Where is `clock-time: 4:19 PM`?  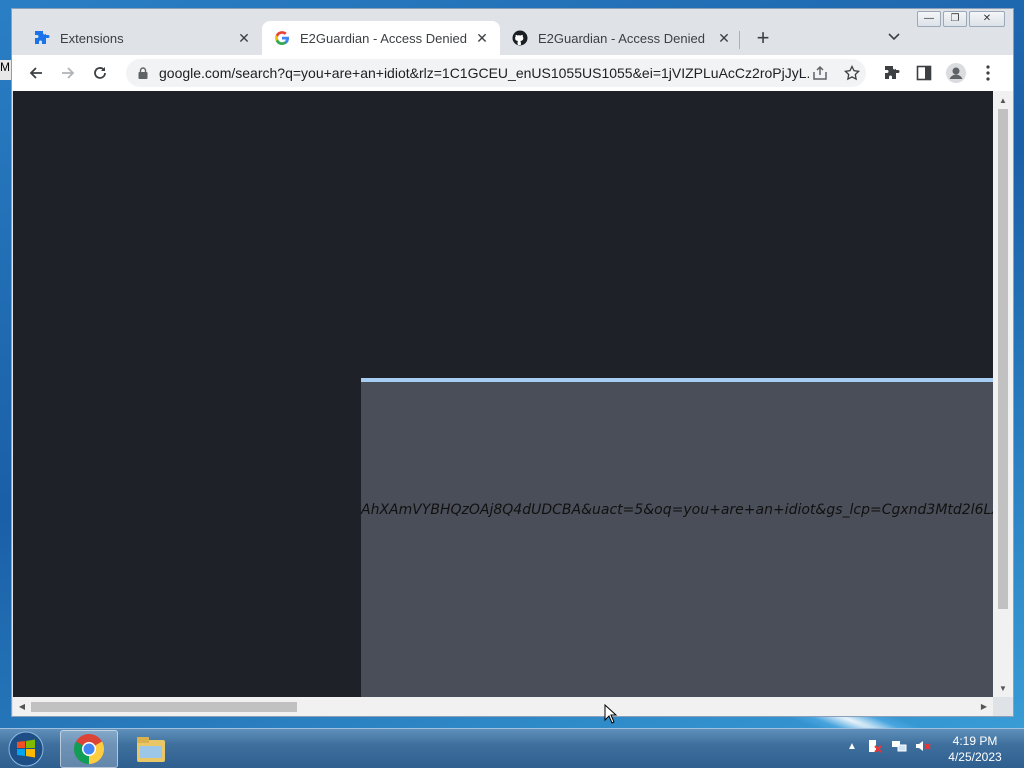 clock-time: 4:19 PM is located at coordinates (975, 741).